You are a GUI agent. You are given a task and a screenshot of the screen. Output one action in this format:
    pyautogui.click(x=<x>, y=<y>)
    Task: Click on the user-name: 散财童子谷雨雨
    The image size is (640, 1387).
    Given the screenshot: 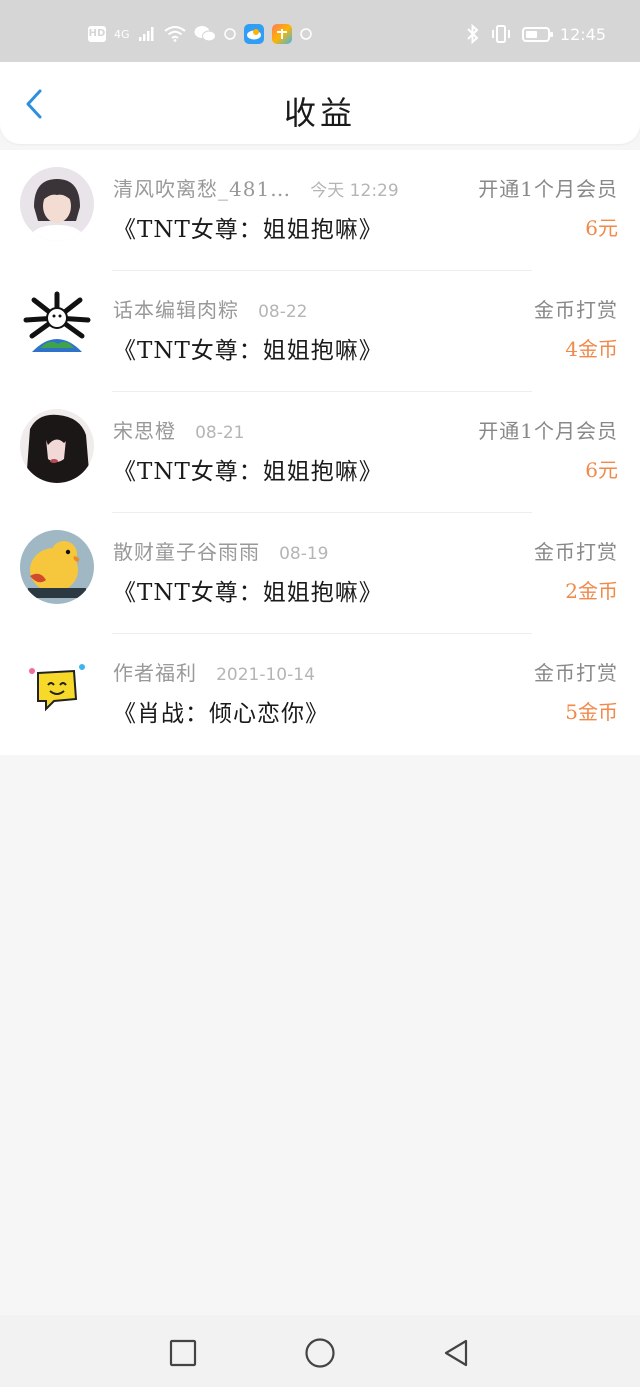 What is the action you would take?
    pyautogui.click(x=186, y=552)
    